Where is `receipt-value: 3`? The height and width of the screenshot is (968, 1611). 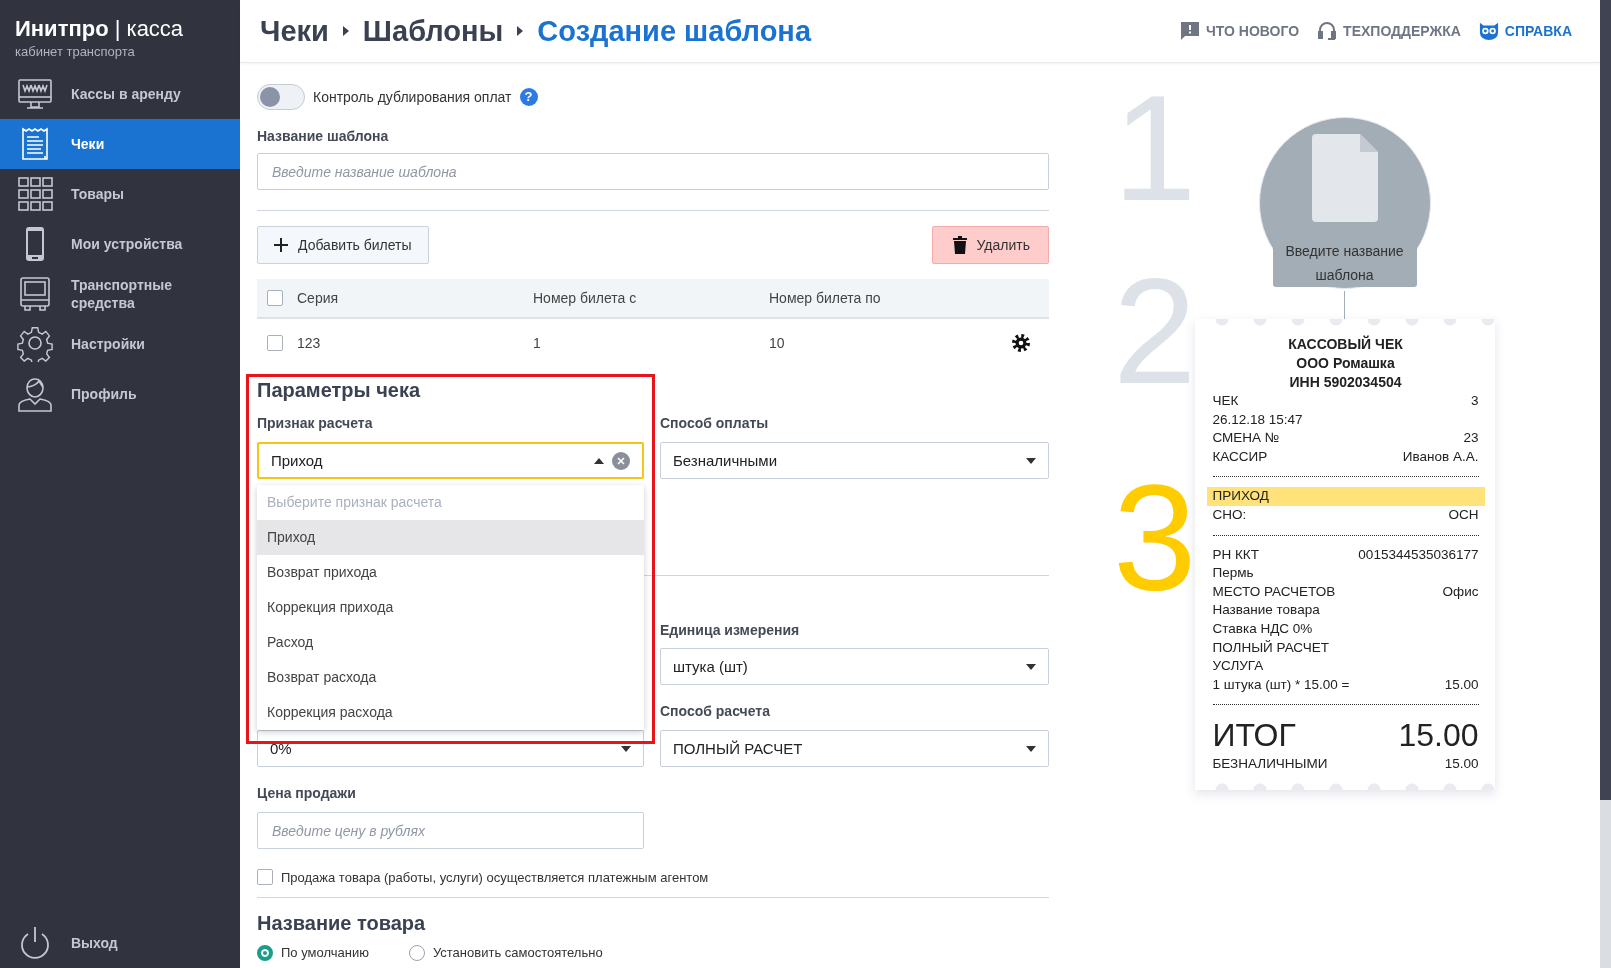 receipt-value: 3 is located at coordinates (1475, 401).